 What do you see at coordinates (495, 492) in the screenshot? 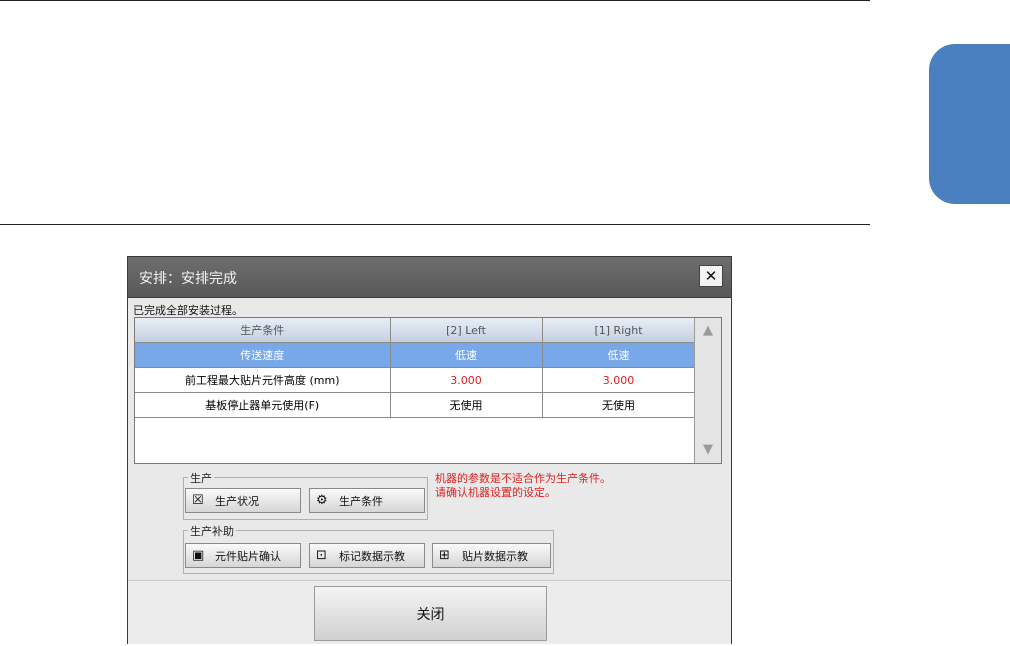
I see `warning-line: 请确认机器设置的设定。` at bounding box center [495, 492].